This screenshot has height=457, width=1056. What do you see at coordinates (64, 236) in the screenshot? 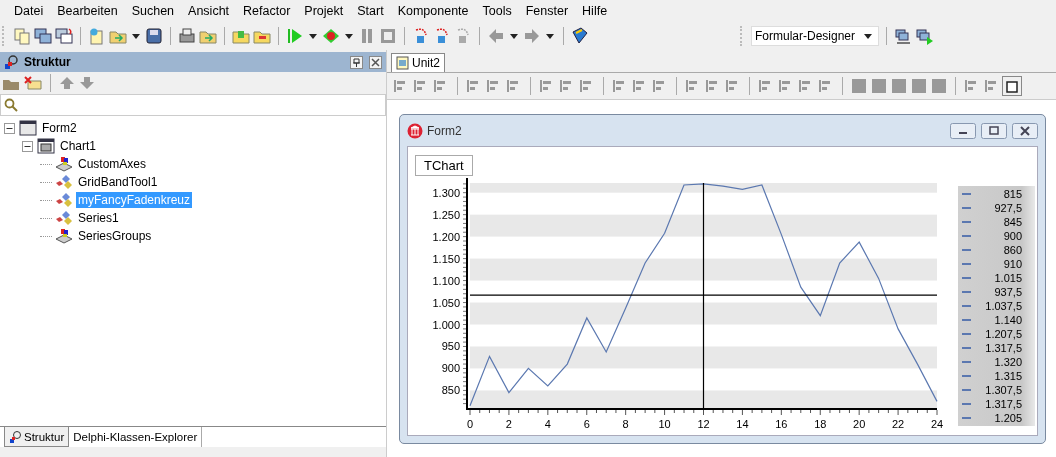
I see `component-icon` at bounding box center [64, 236].